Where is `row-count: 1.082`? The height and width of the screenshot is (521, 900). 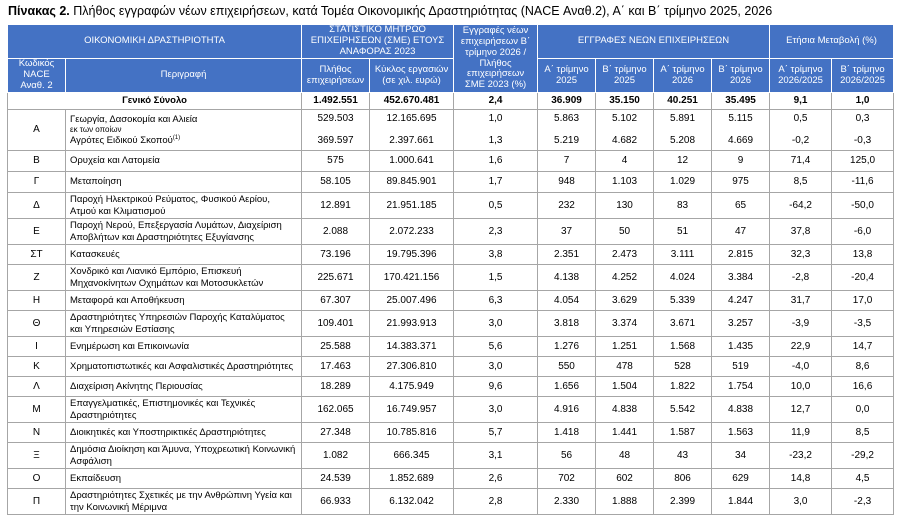
row-count: 1.082 is located at coordinates (336, 455).